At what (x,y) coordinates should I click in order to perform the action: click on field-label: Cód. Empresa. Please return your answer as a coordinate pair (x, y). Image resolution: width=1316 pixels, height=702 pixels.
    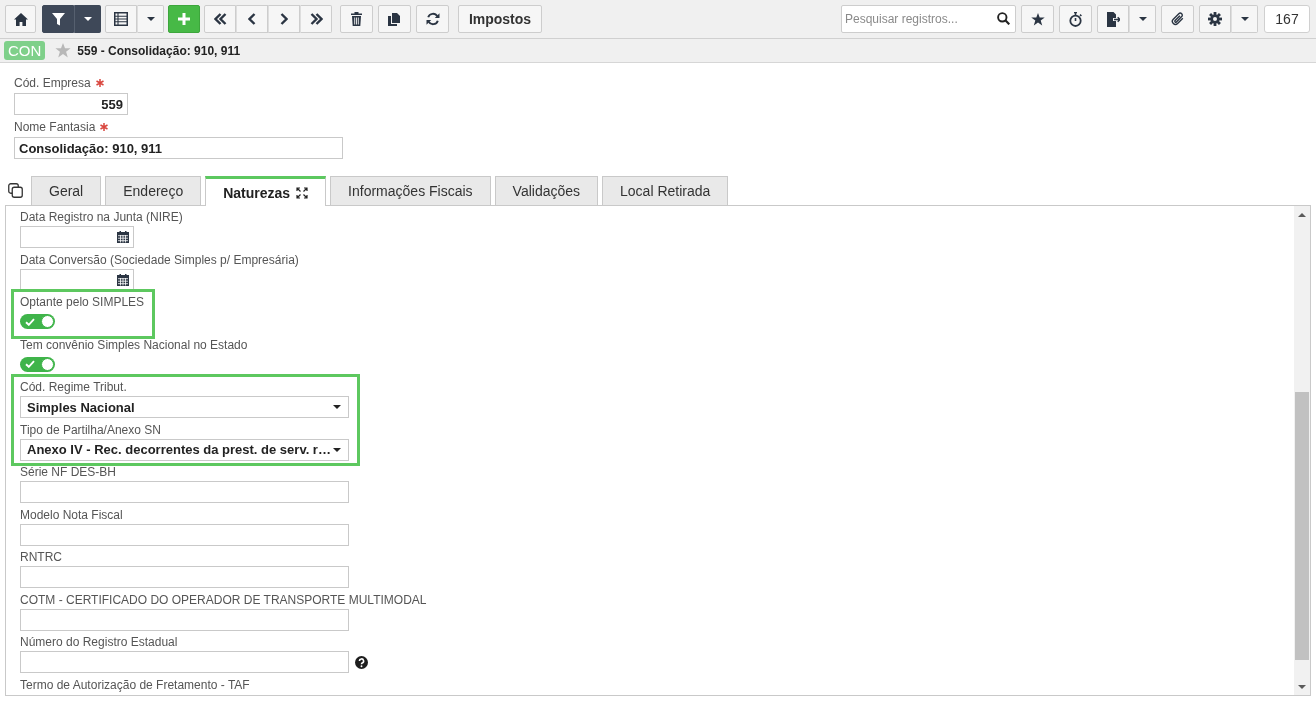
    Looking at the image, I should click on (52, 83).